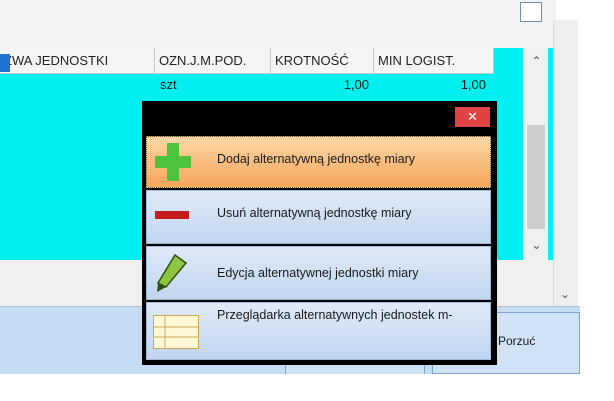 The image size is (614, 401). What do you see at coordinates (335, 315) in the screenshot?
I see `menu-item-label: Przeglądarka alternatywnych jednostek m-` at bounding box center [335, 315].